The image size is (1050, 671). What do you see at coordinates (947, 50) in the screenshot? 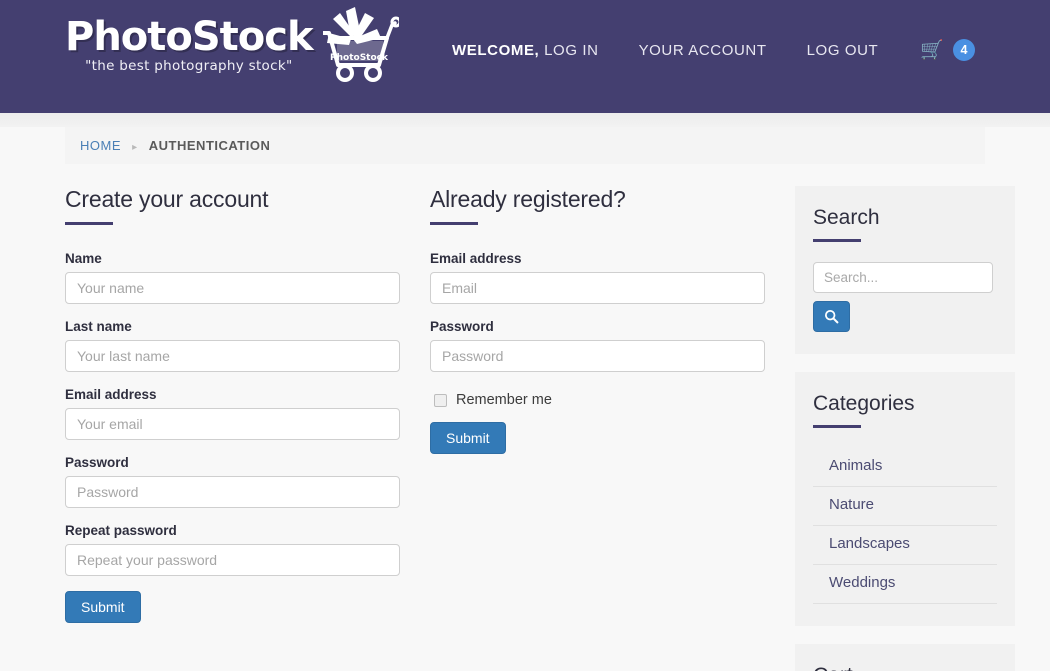
I see `nav-cart: 🛒 4` at bounding box center [947, 50].